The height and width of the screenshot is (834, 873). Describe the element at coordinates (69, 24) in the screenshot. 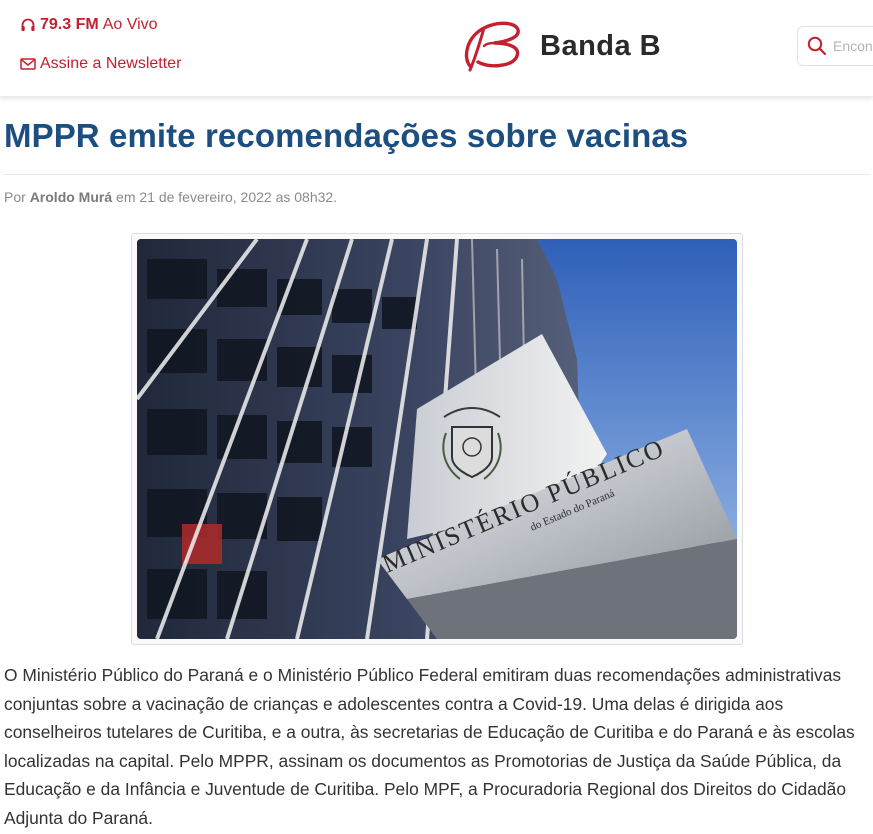

I see `radio-frequency: 79.3 FM` at that location.